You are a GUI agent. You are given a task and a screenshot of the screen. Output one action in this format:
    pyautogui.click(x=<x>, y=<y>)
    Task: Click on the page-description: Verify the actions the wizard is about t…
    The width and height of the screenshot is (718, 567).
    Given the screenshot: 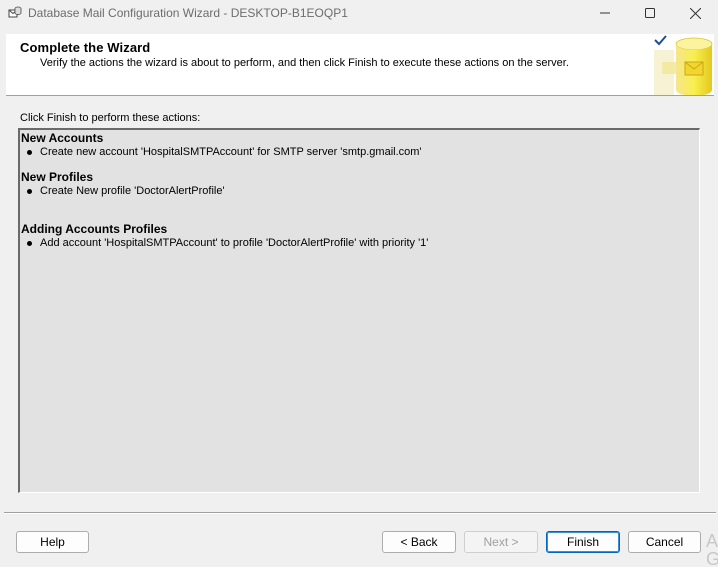 What is the action you would take?
    pyautogui.click(x=304, y=63)
    